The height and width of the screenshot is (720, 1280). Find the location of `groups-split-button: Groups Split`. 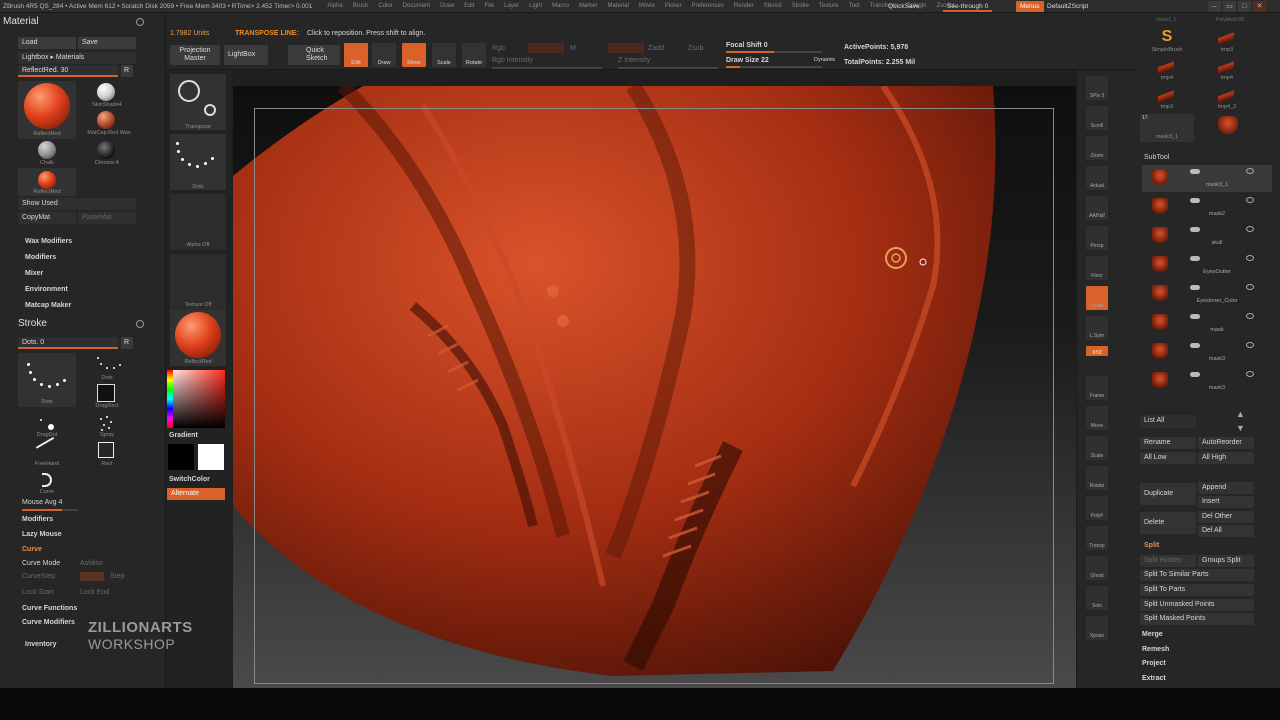

groups-split-button: Groups Split is located at coordinates (1226, 561).